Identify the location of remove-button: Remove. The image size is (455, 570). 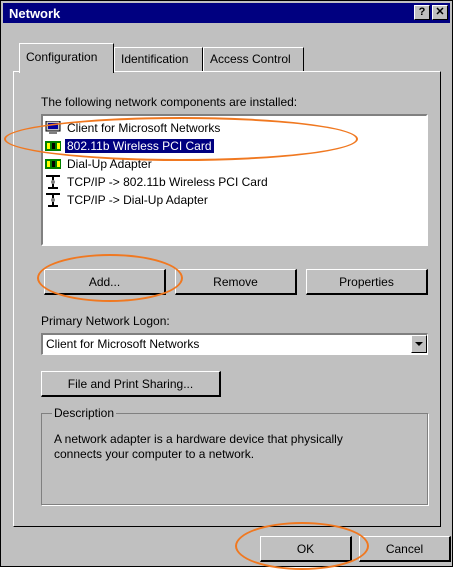
(236, 282).